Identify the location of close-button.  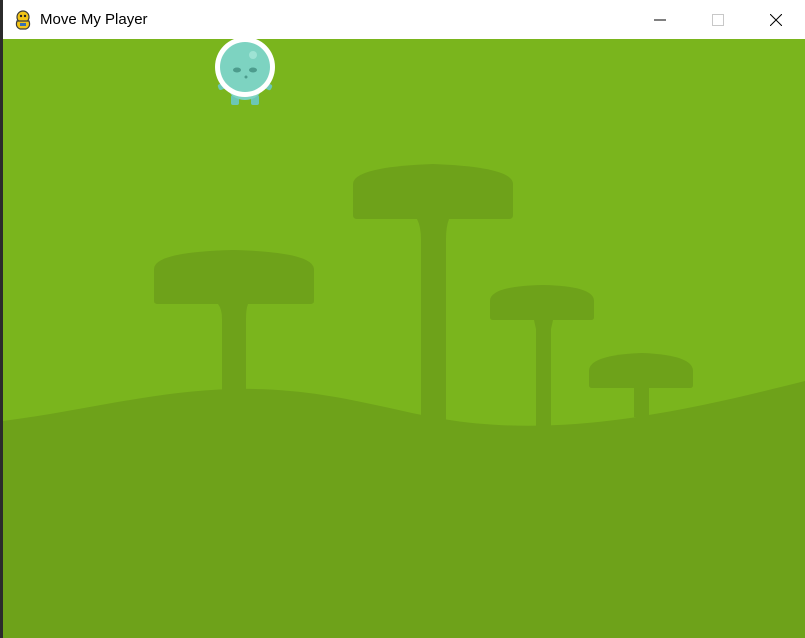
(776, 19).